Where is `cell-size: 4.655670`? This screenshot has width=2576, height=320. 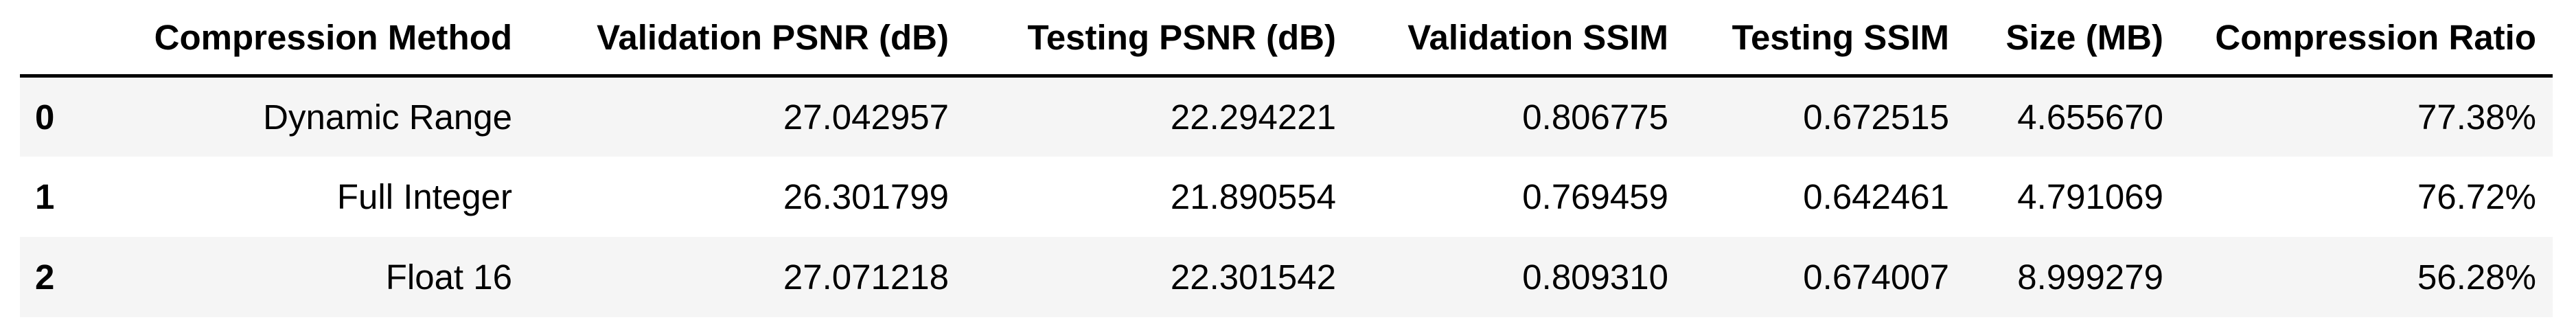 cell-size: 4.655670 is located at coordinates (2090, 117).